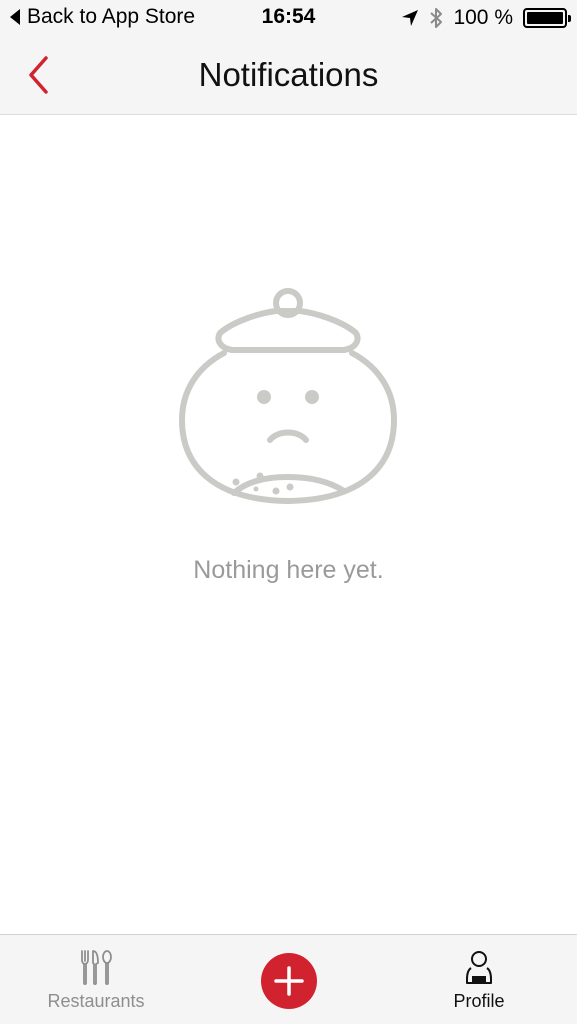 This screenshot has width=577, height=1024. I want to click on page-title: Notifications, so click(288, 74).